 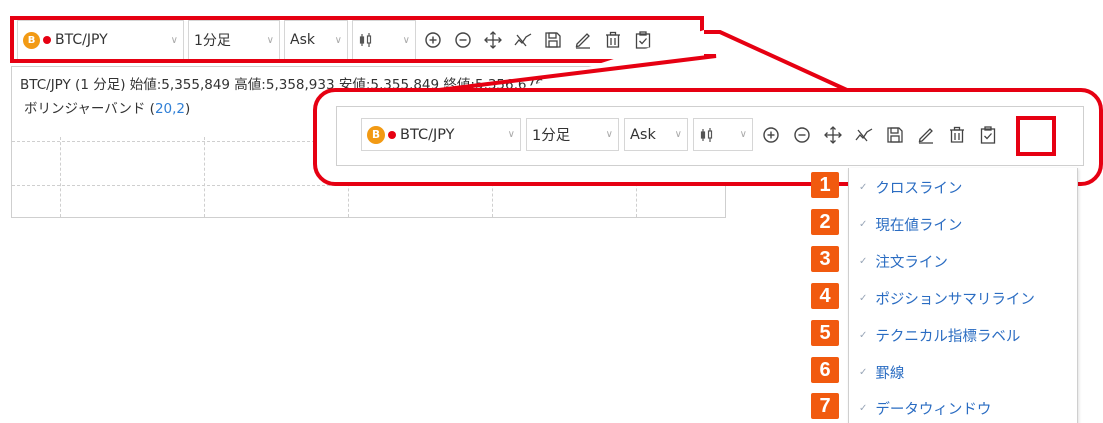 What do you see at coordinates (89, 109) in the screenshot?
I see `indicator-name: ボリンジャーバンド (` at bounding box center [89, 109].